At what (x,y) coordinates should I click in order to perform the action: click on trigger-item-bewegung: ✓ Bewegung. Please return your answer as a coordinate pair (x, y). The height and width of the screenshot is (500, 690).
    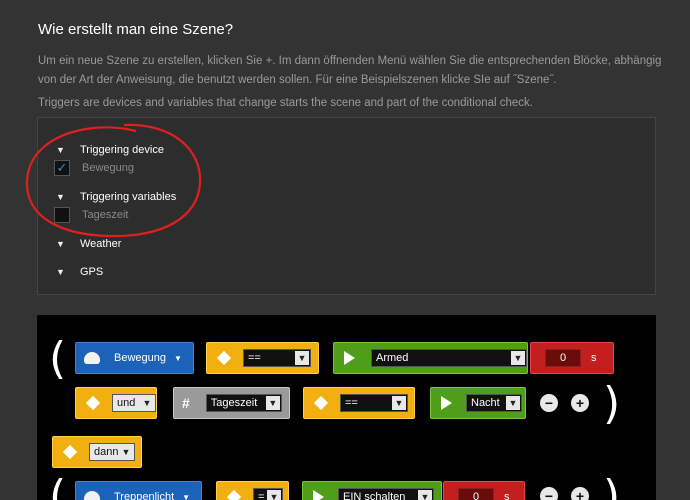
    Looking at the image, I should click on (109, 168).